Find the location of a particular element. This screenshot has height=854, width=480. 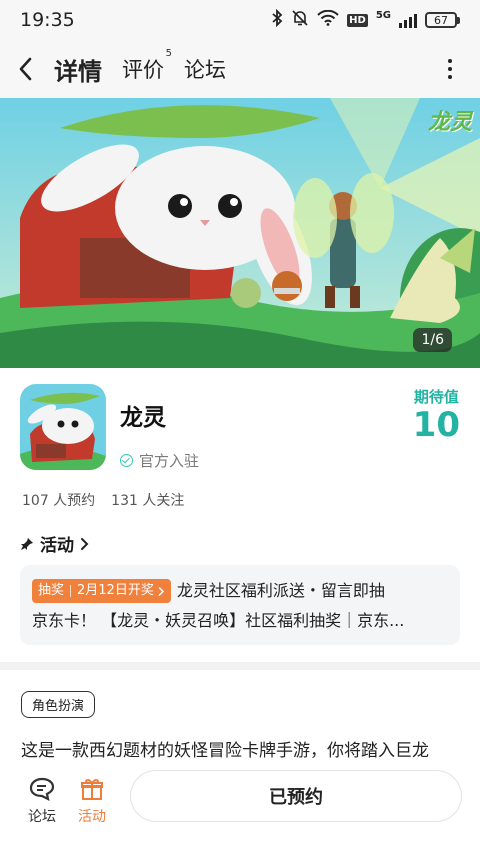

wifi-icon is located at coordinates (328, 19).